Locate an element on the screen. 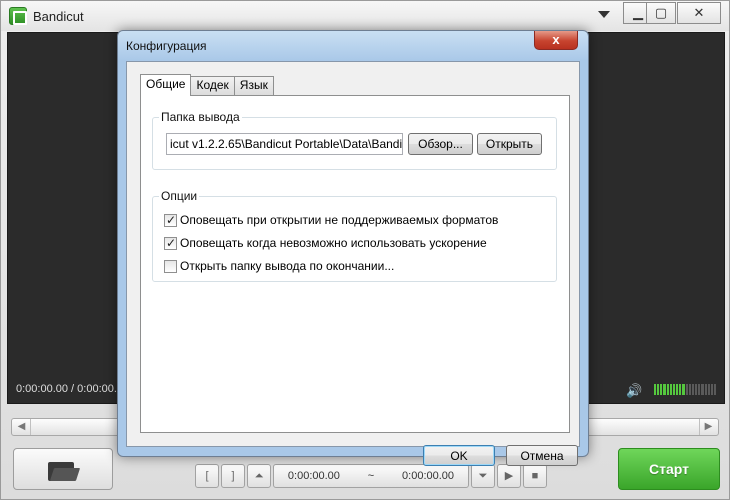  cancel-button: Отмена is located at coordinates (542, 455).